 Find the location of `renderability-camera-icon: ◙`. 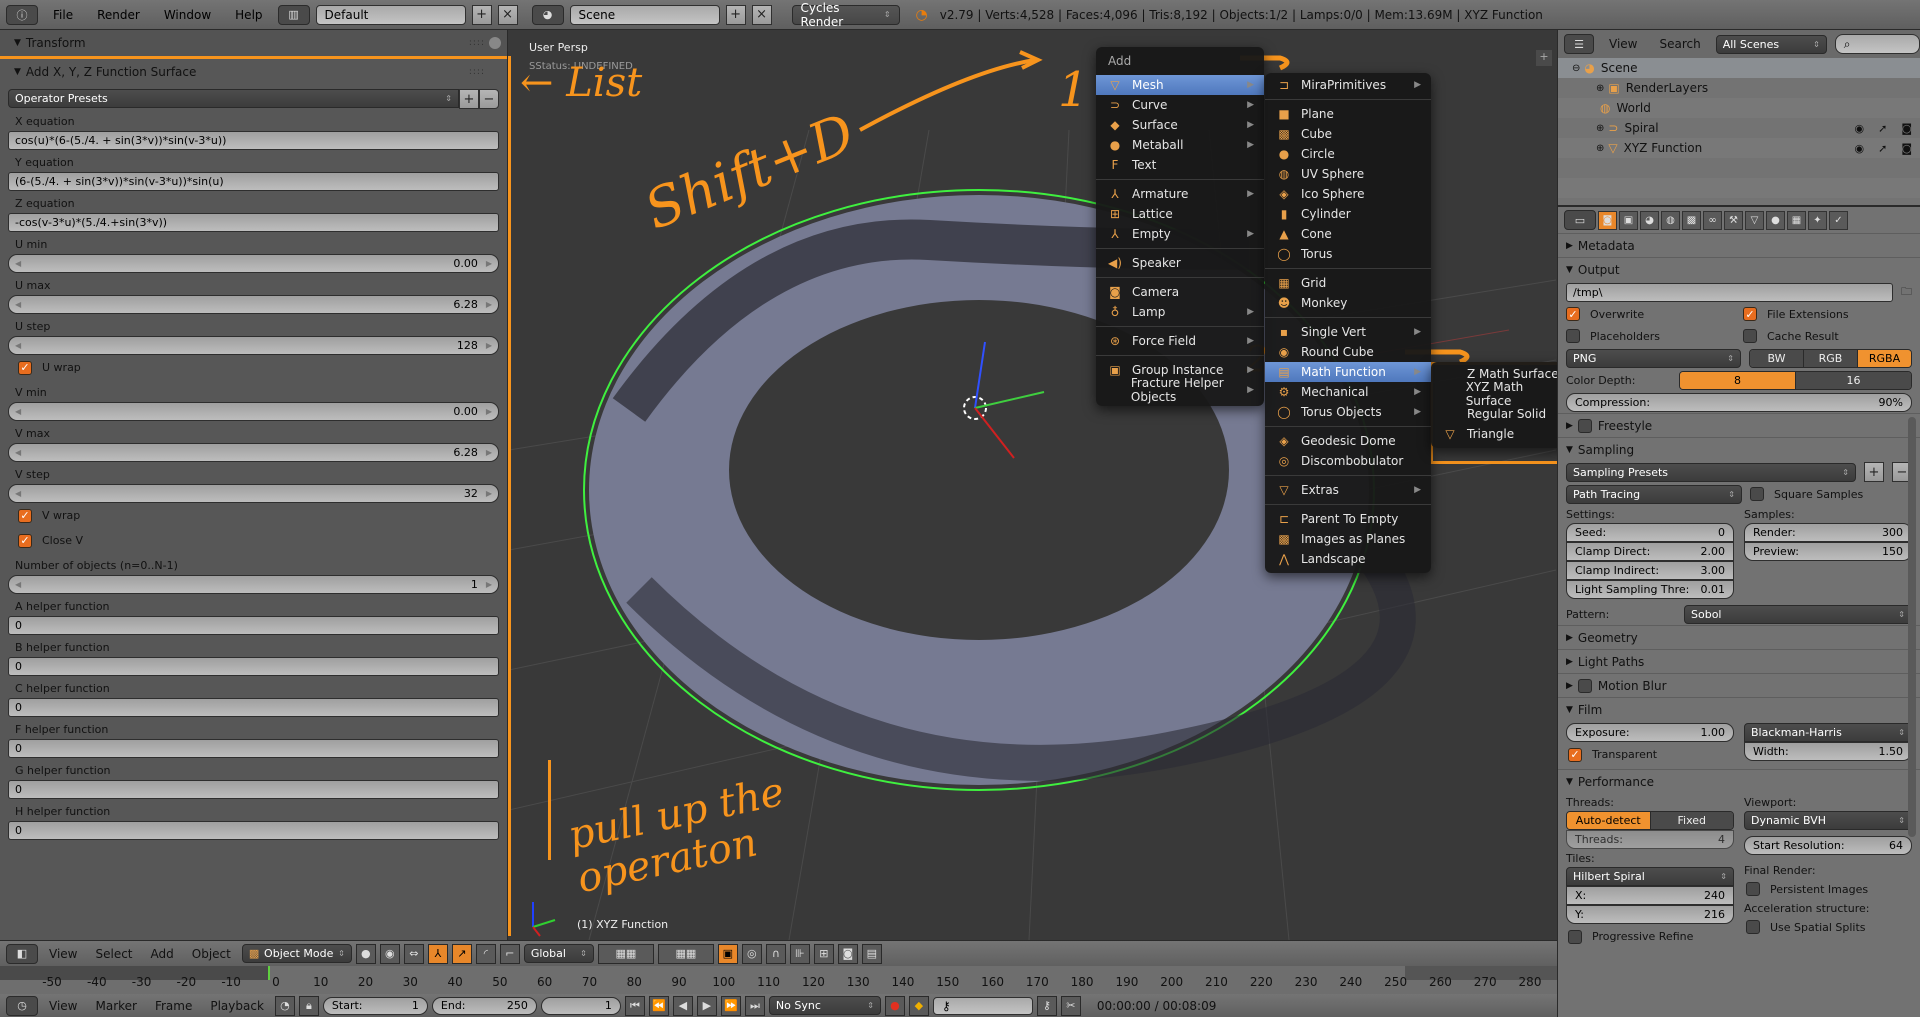

renderability-camera-icon: ◙ is located at coordinates (1906, 128).